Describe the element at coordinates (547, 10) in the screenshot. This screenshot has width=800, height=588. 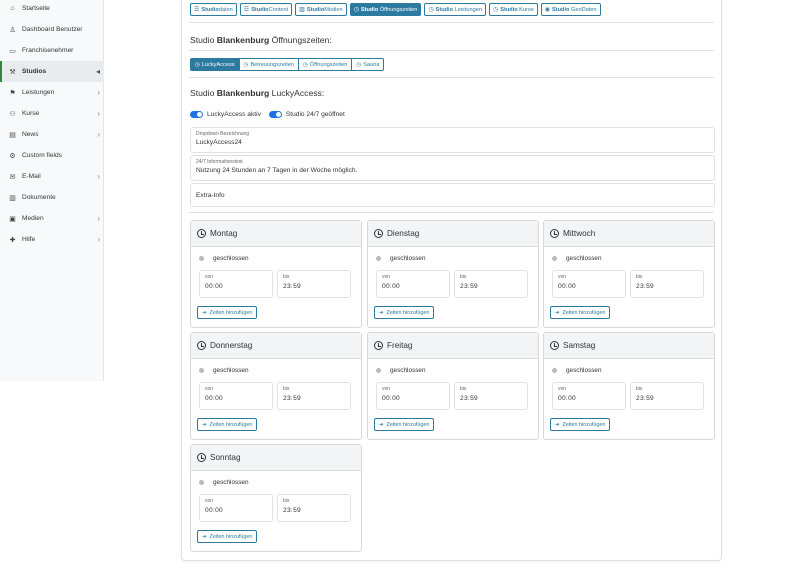
I see `map-pin-icon: ◉` at that location.